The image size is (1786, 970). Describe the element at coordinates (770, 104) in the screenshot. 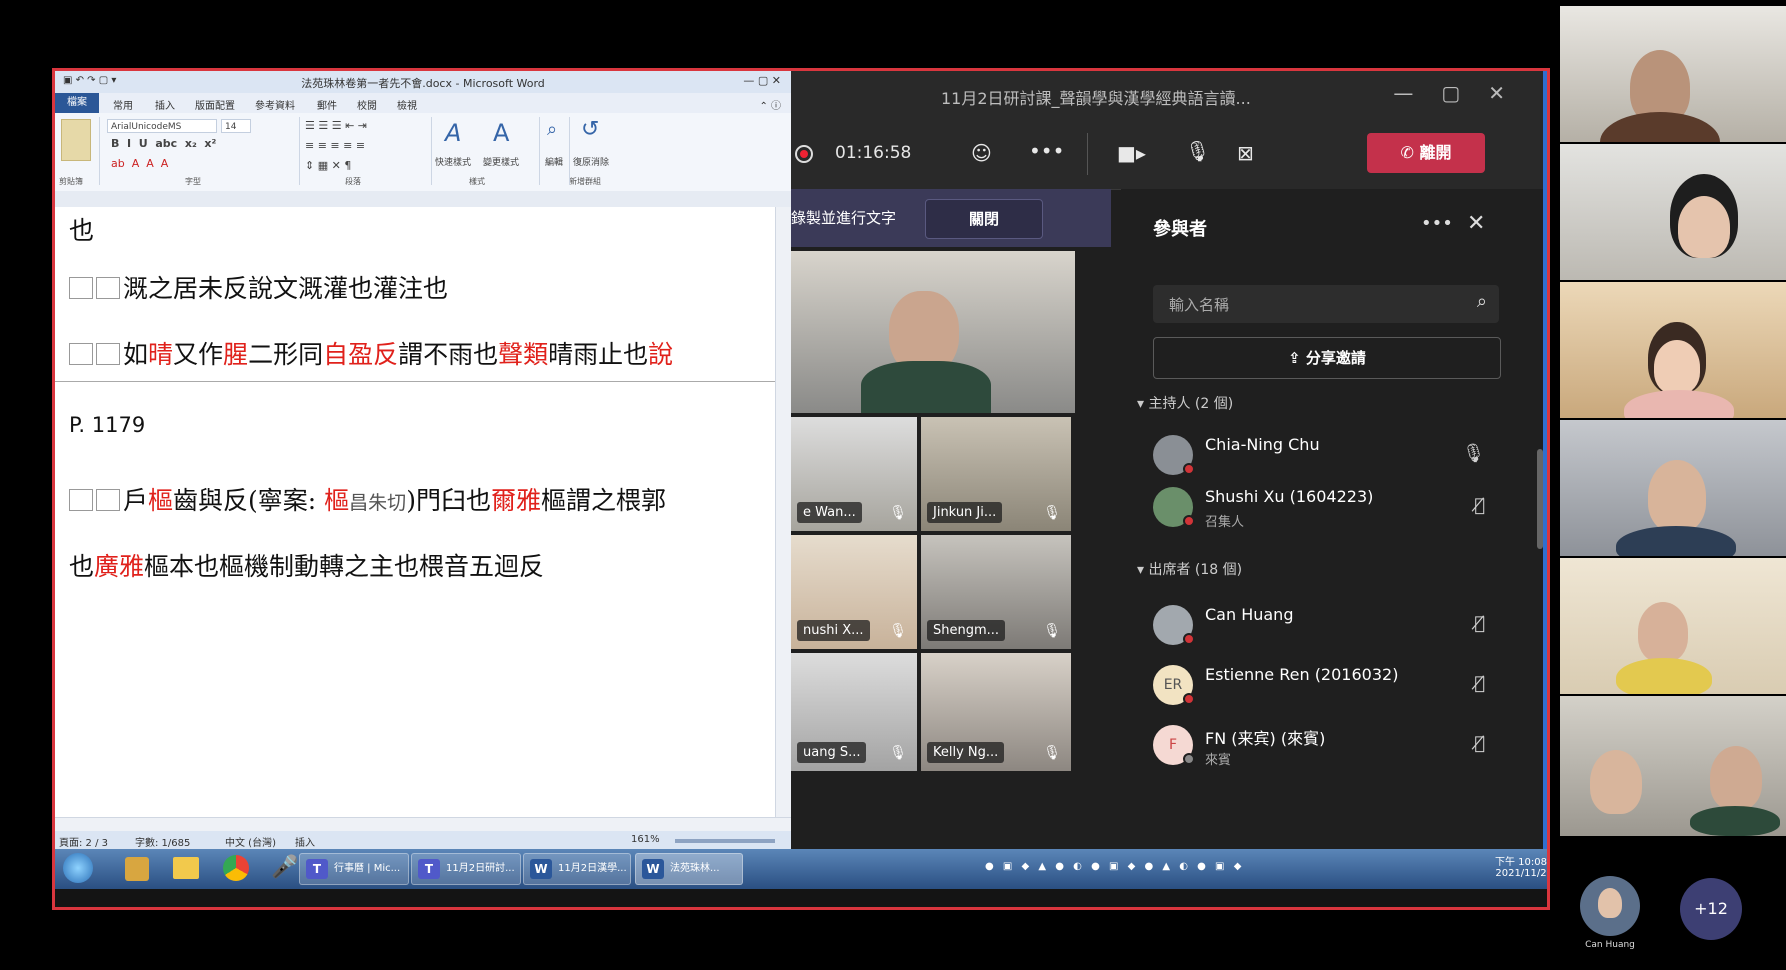

I see `help-icon: ⌃ ⓘ` at that location.